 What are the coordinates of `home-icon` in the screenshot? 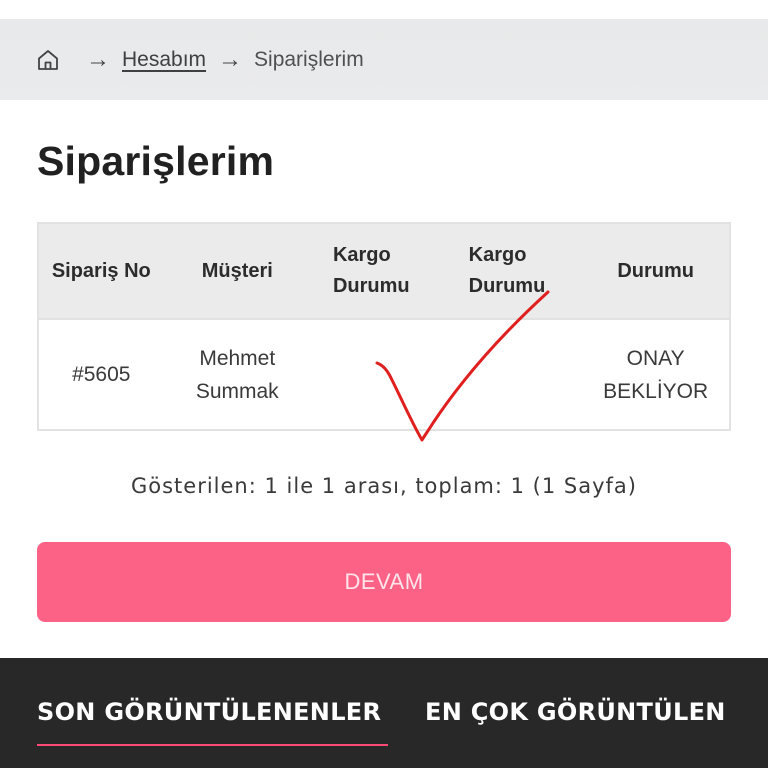 It's located at (48, 60).